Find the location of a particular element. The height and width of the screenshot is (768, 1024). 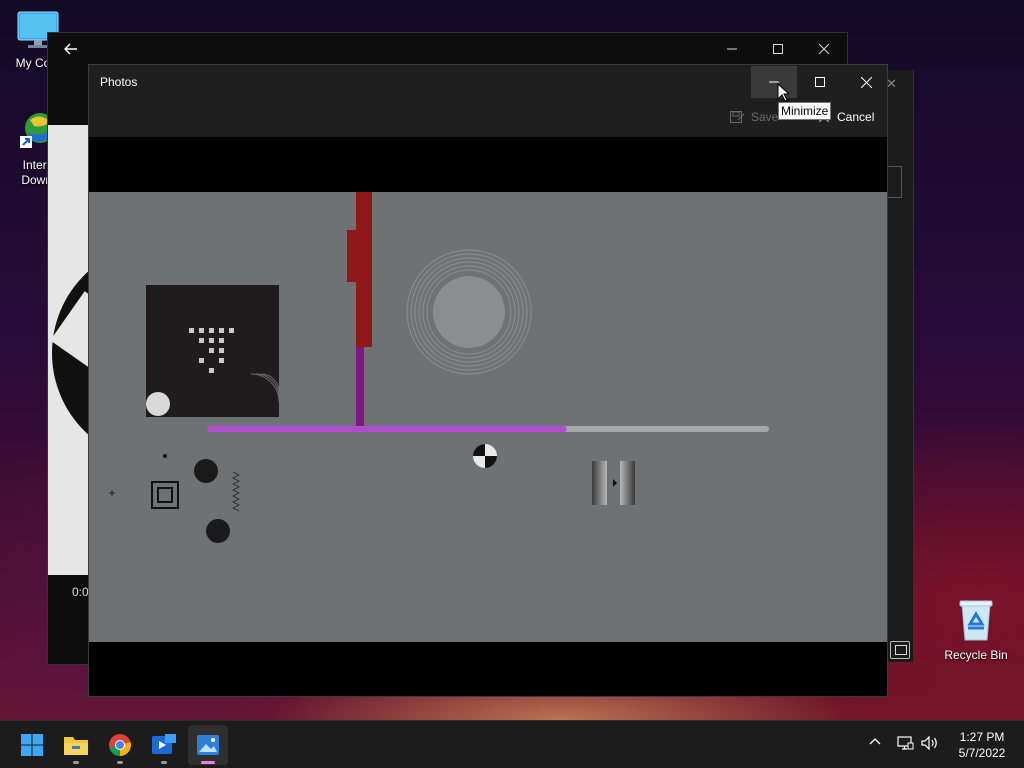

folder-icon is located at coordinates (76, 746).